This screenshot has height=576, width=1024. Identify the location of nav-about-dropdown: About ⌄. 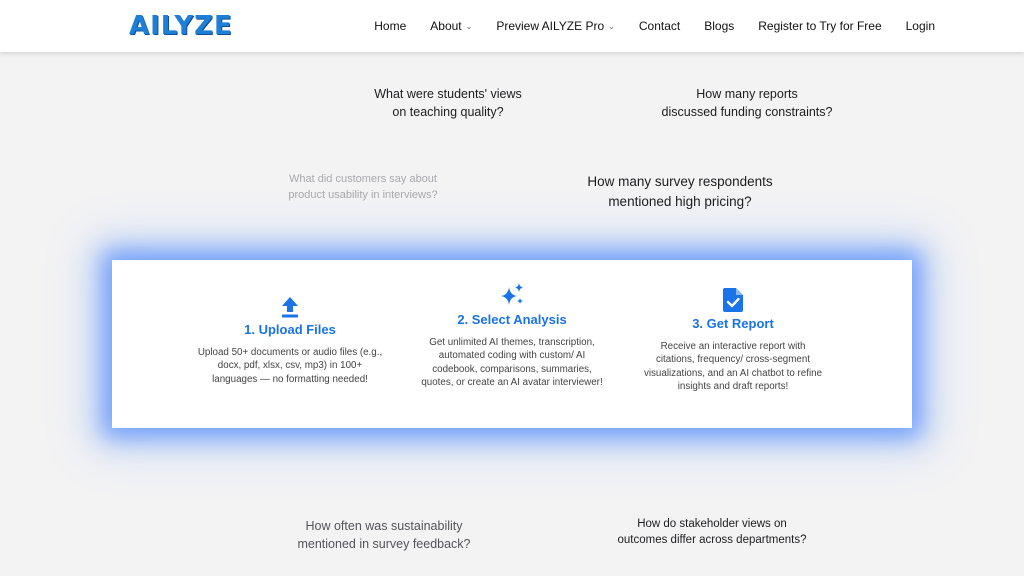
(451, 26).